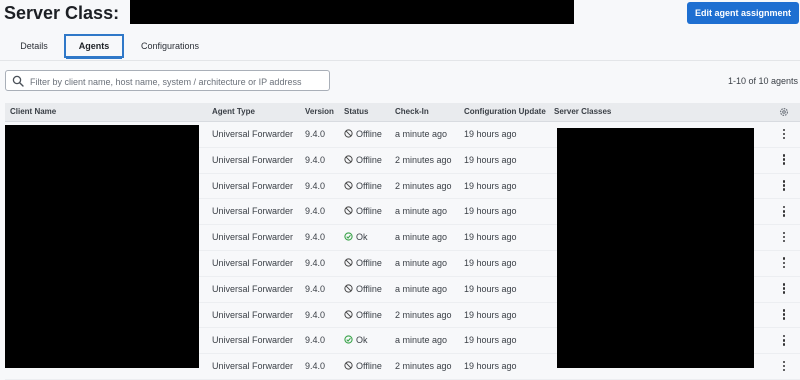 This screenshot has width=800, height=380. What do you see at coordinates (743, 13) in the screenshot?
I see `edit-agent-assignment-button: Edit agent assignment` at bounding box center [743, 13].